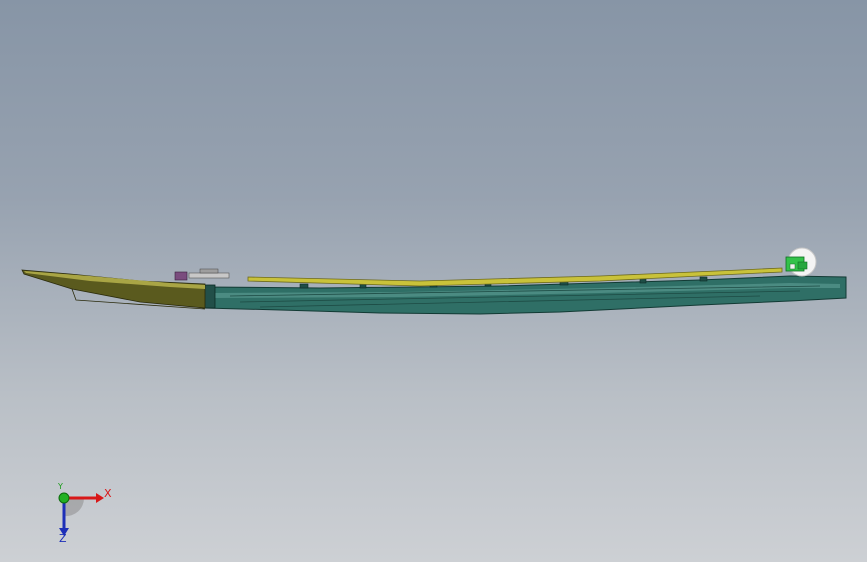  Describe the element at coordinates (80, 513) in the screenshot. I see `coordinate-triad: X Y Z` at that location.